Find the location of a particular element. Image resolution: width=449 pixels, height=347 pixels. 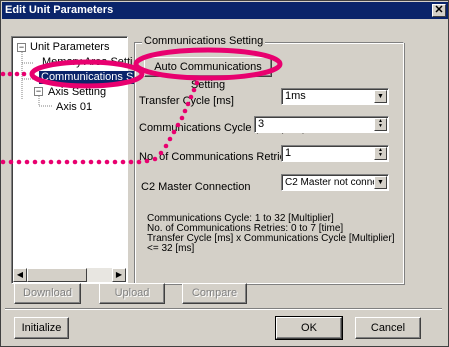

separator is located at coordinates (223, 309).